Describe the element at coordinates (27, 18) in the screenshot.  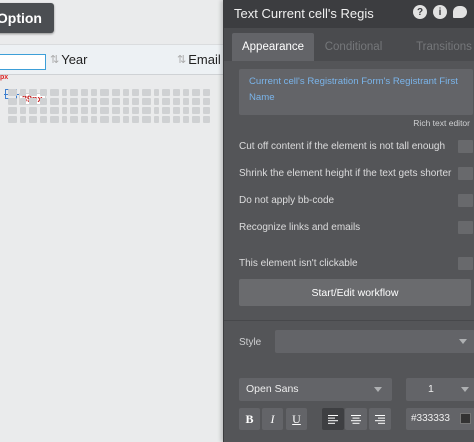
I see `option-button: Option` at that location.